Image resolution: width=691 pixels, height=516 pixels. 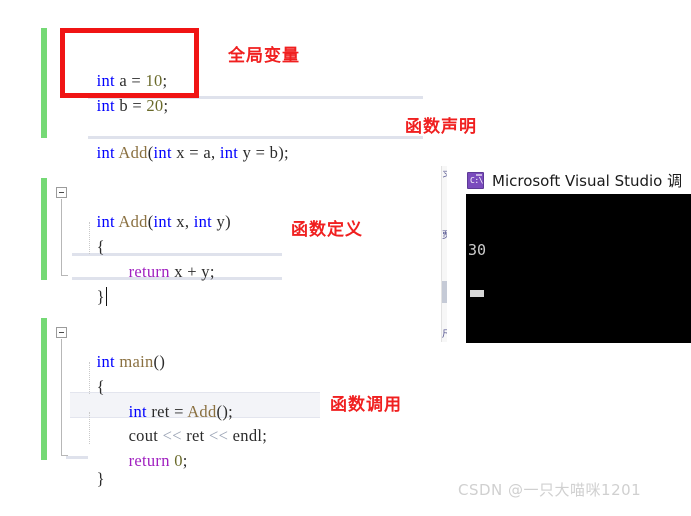 I want to click on token-var-a: a, so click(x=207, y=152).